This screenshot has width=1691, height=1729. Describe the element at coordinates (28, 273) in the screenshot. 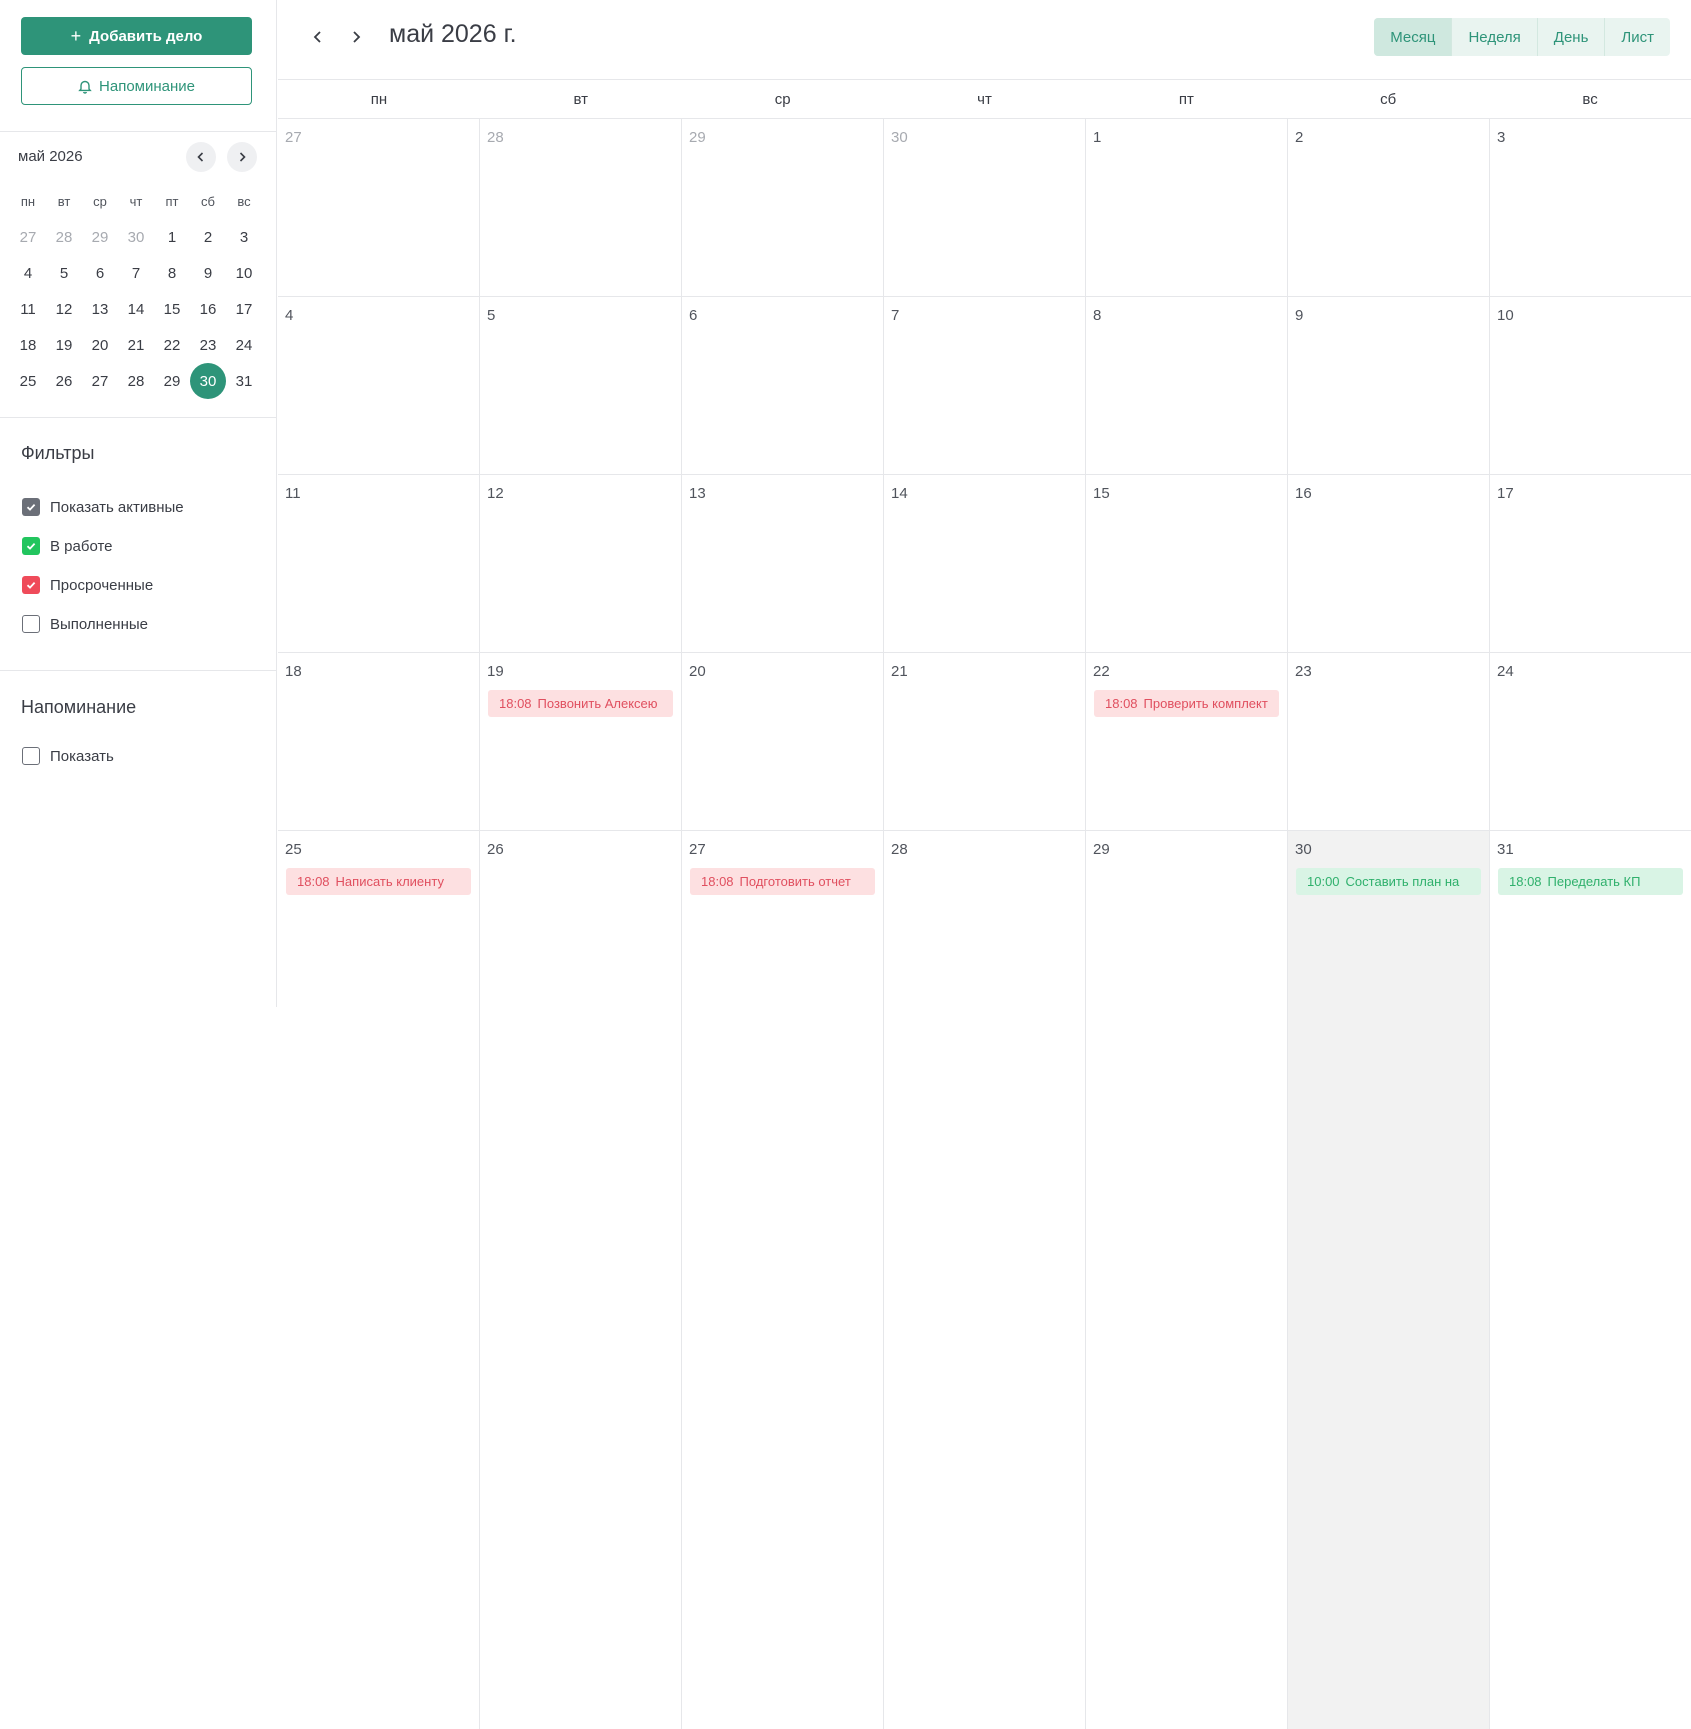

I see `mini-day: 4` at that location.